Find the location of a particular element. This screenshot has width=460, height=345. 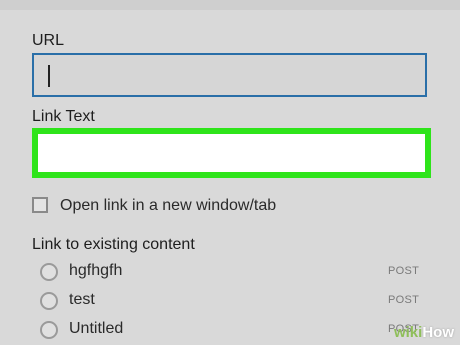

content-list-item: test POST is located at coordinates (230, 301).